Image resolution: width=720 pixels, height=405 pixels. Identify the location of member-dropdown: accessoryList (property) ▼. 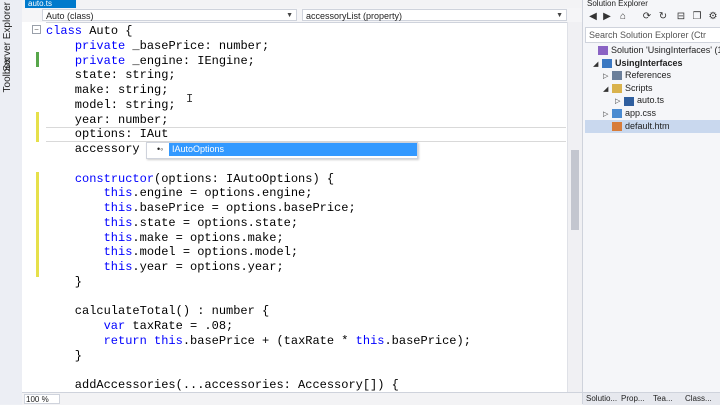
(434, 15).